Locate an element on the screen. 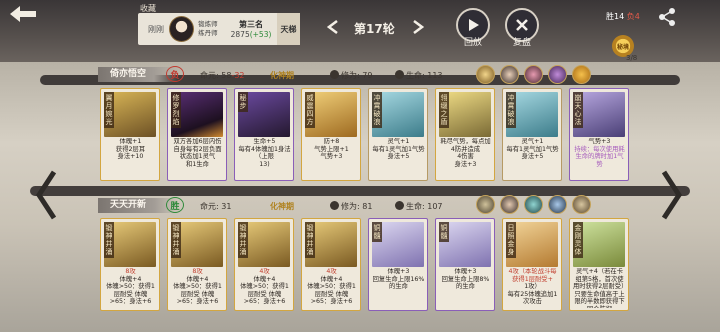 This screenshot has width=720, height=332. player2-realm: 化神期 is located at coordinates (282, 206).